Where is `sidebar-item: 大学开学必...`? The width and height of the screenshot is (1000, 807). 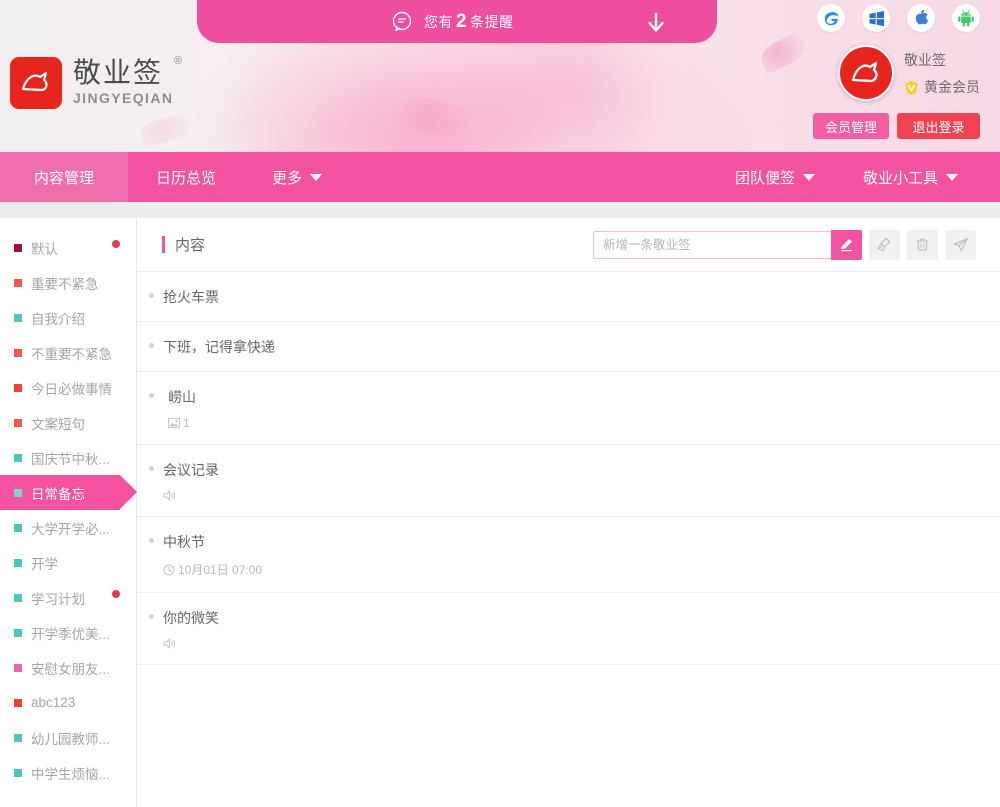
sidebar-item: 大学开学必... is located at coordinates (68, 527).